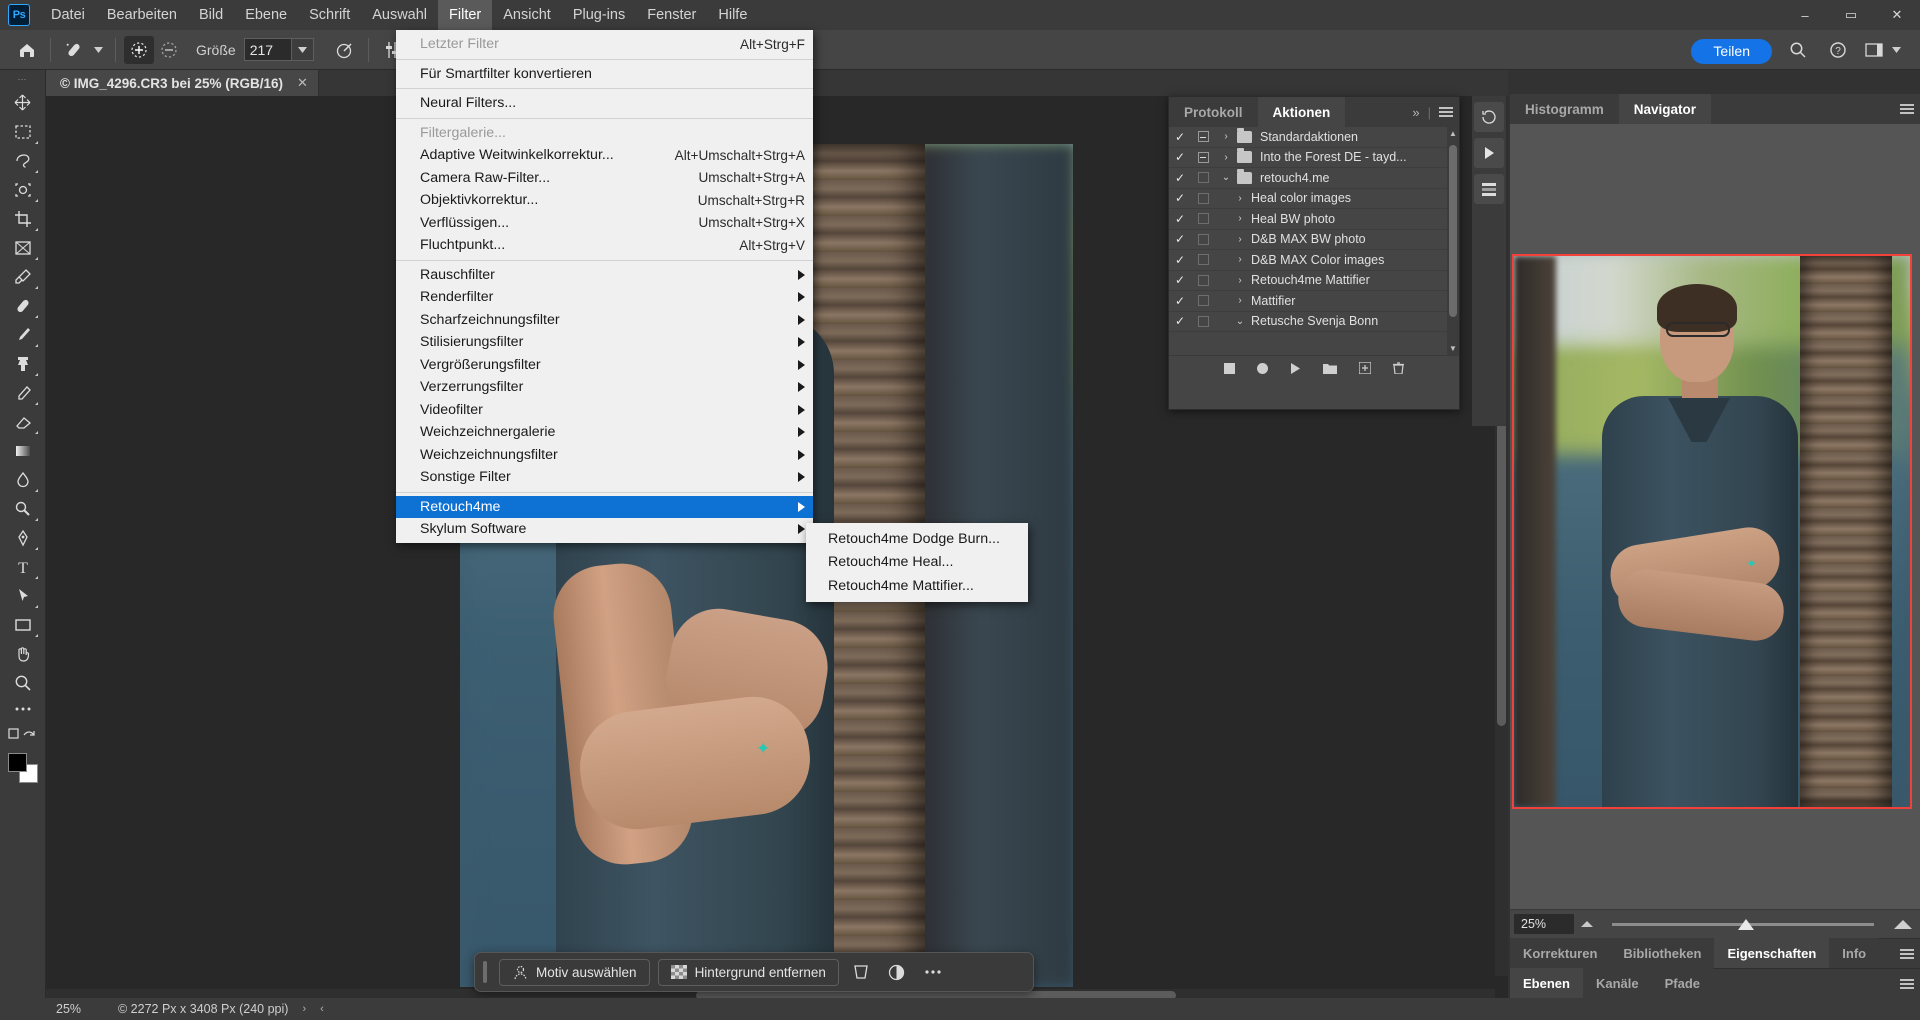  Describe the element at coordinates (23, 131) in the screenshot. I see `tool-rectangular-marquee-tool` at that location.